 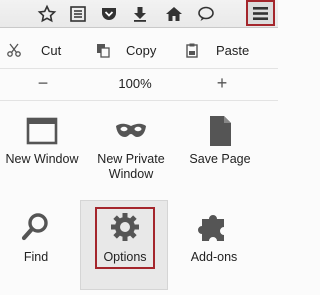 I want to click on scissors-icon, so click(x=14, y=50).